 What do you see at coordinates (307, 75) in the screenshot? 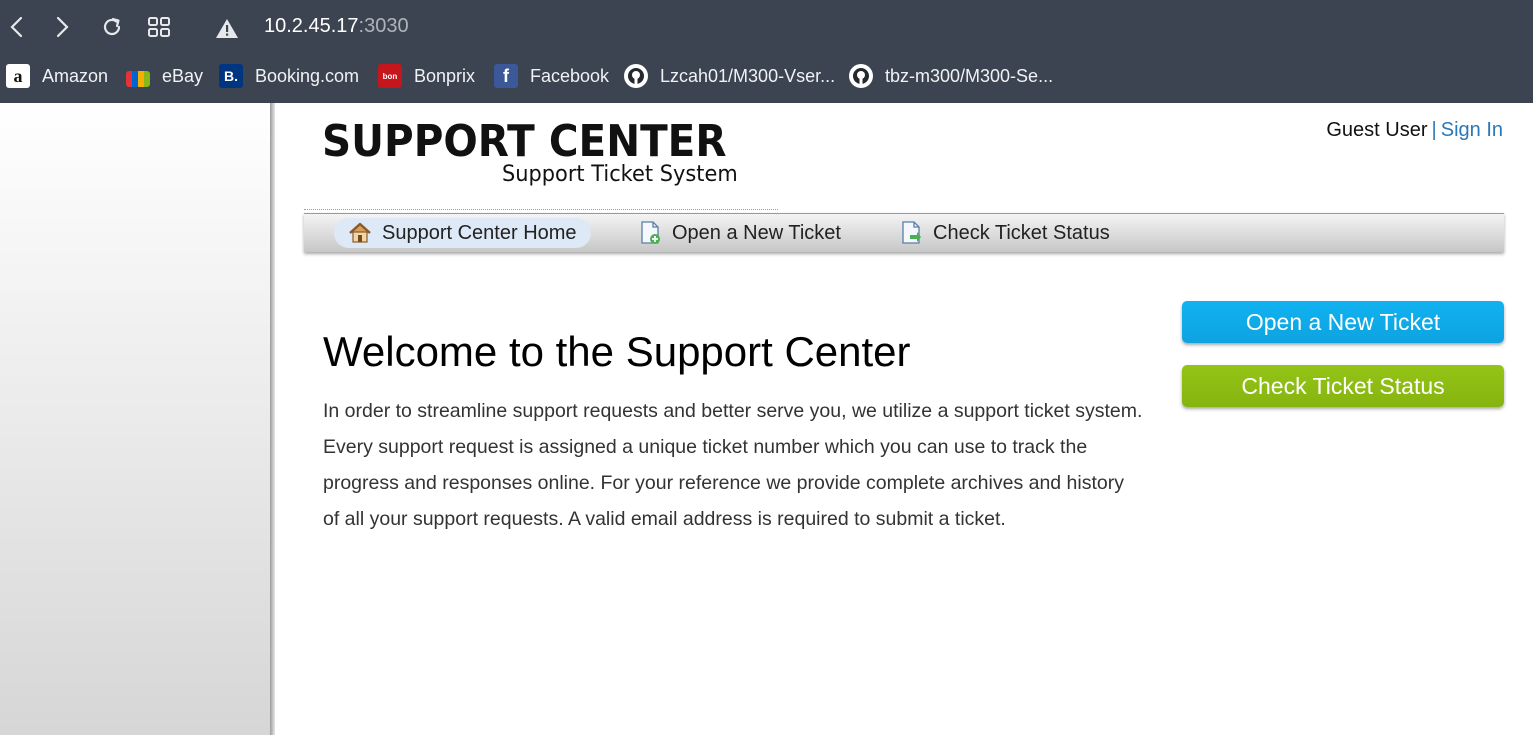
I see `bookmark-label: Booking.com` at bounding box center [307, 75].